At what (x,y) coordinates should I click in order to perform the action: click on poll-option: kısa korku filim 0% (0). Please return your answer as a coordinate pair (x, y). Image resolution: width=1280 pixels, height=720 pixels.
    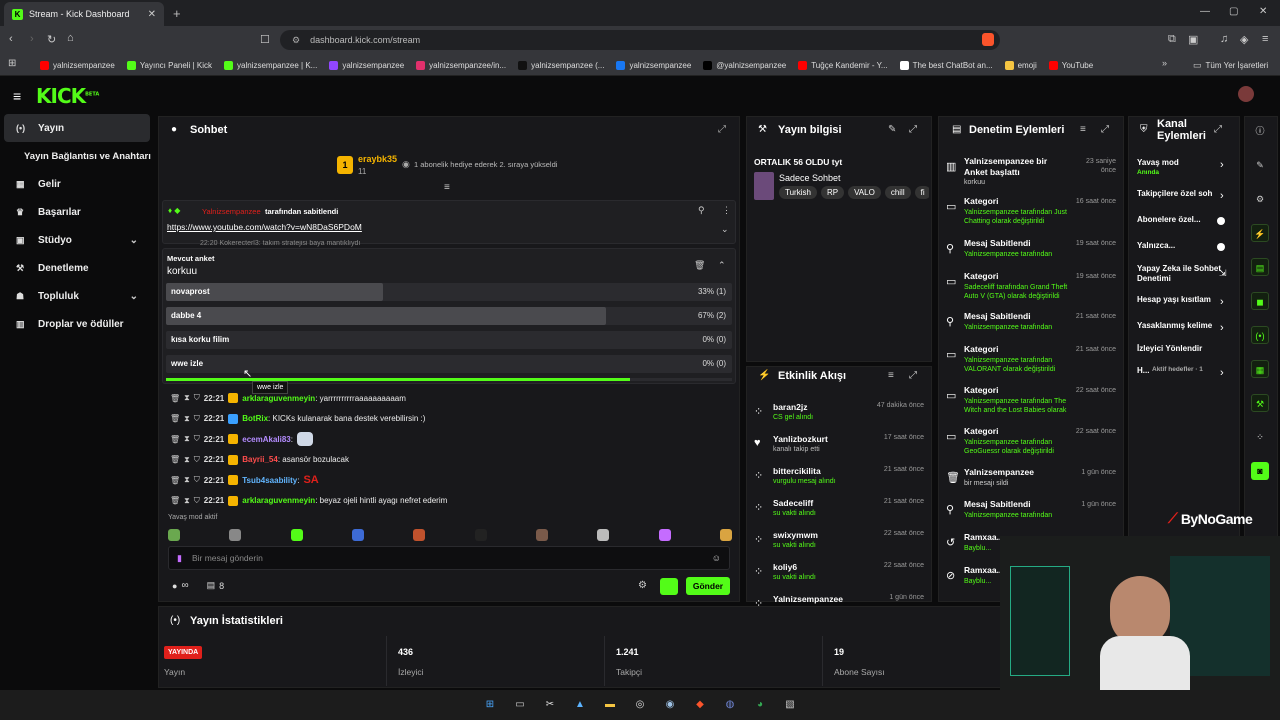
    Looking at the image, I should click on (449, 340).